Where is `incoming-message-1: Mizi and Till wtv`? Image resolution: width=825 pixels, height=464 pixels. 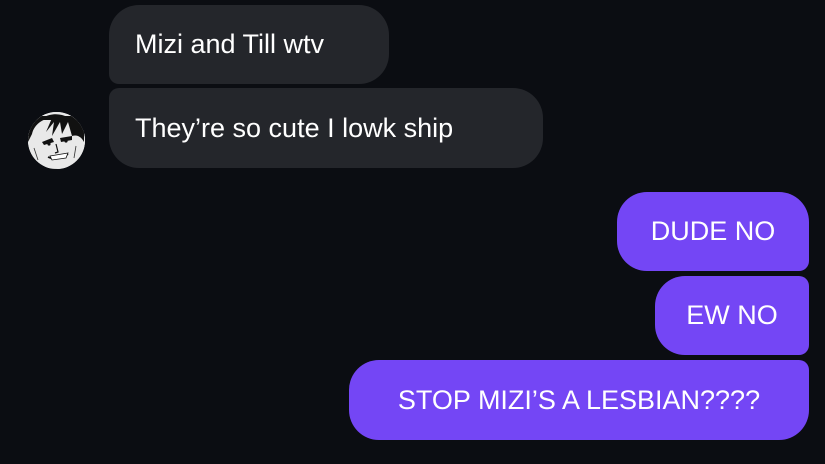 incoming-message-1: Mizi and Till wtv is located at coordinates (249, 44).